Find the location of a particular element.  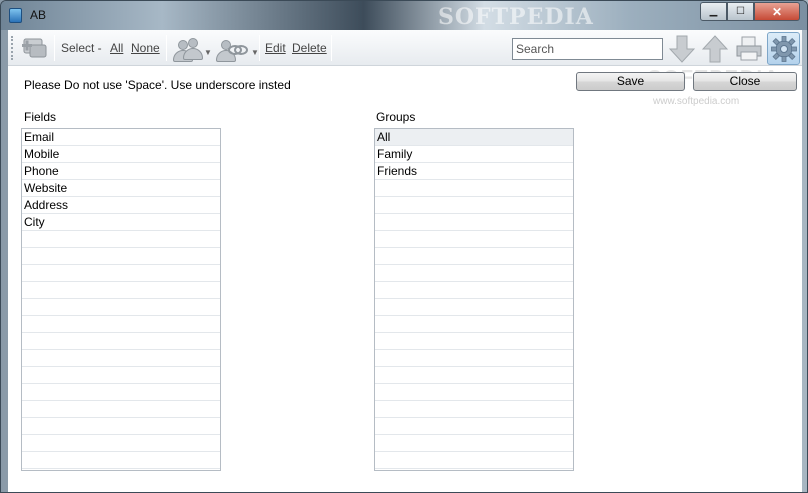

contacts-icon: ▼ is located at coordinates (191, 50).